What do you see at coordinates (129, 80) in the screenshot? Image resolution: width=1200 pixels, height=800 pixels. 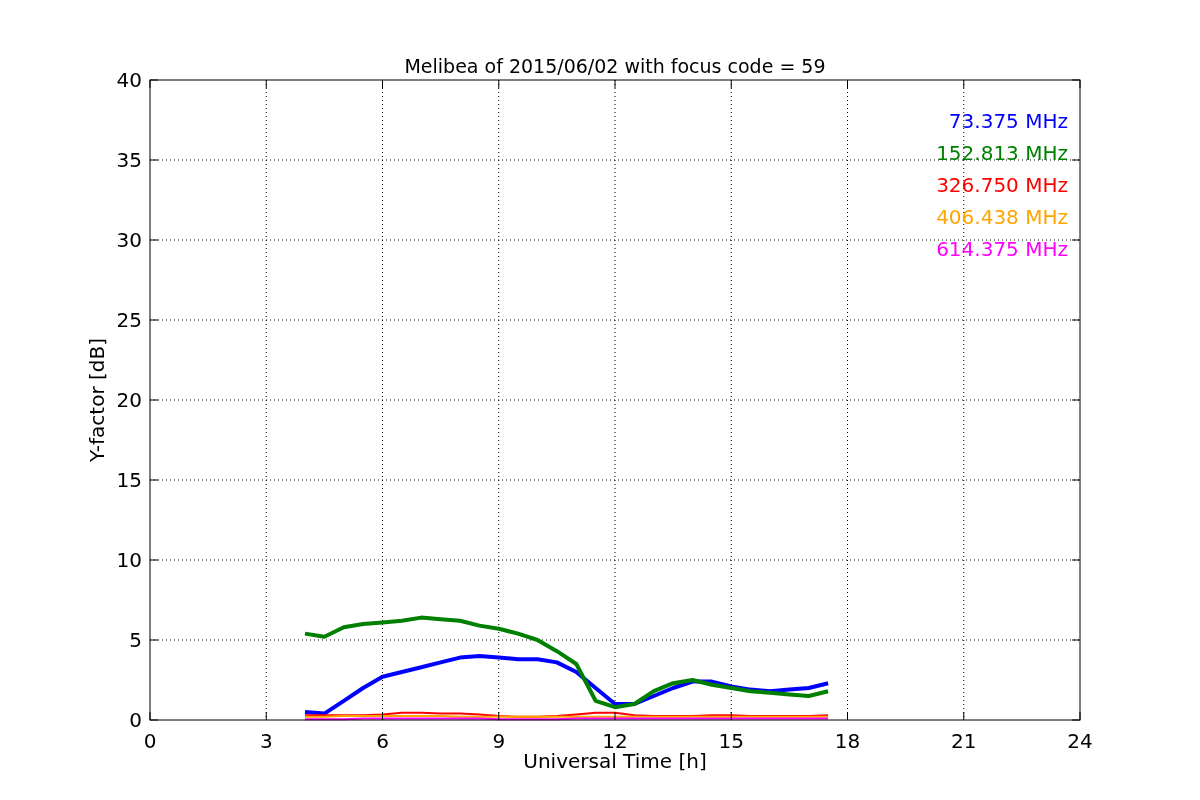 I see `tick-label: 40` at bounding box center [129, 80].